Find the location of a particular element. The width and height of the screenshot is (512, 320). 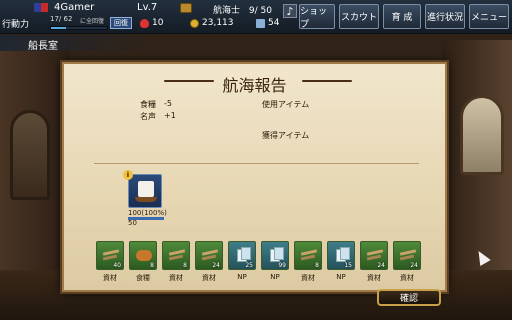

coin-icon is located at coordinates (194, 23).